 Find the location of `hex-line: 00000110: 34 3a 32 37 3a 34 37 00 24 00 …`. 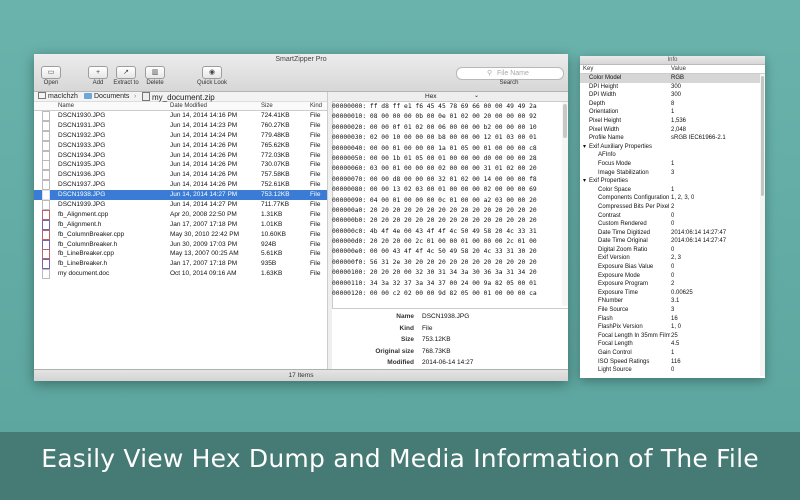

hex-line: 00000110: 34 3a 32 37 3a 34 37 00 24 00 … is located at coordinates (434, 283).